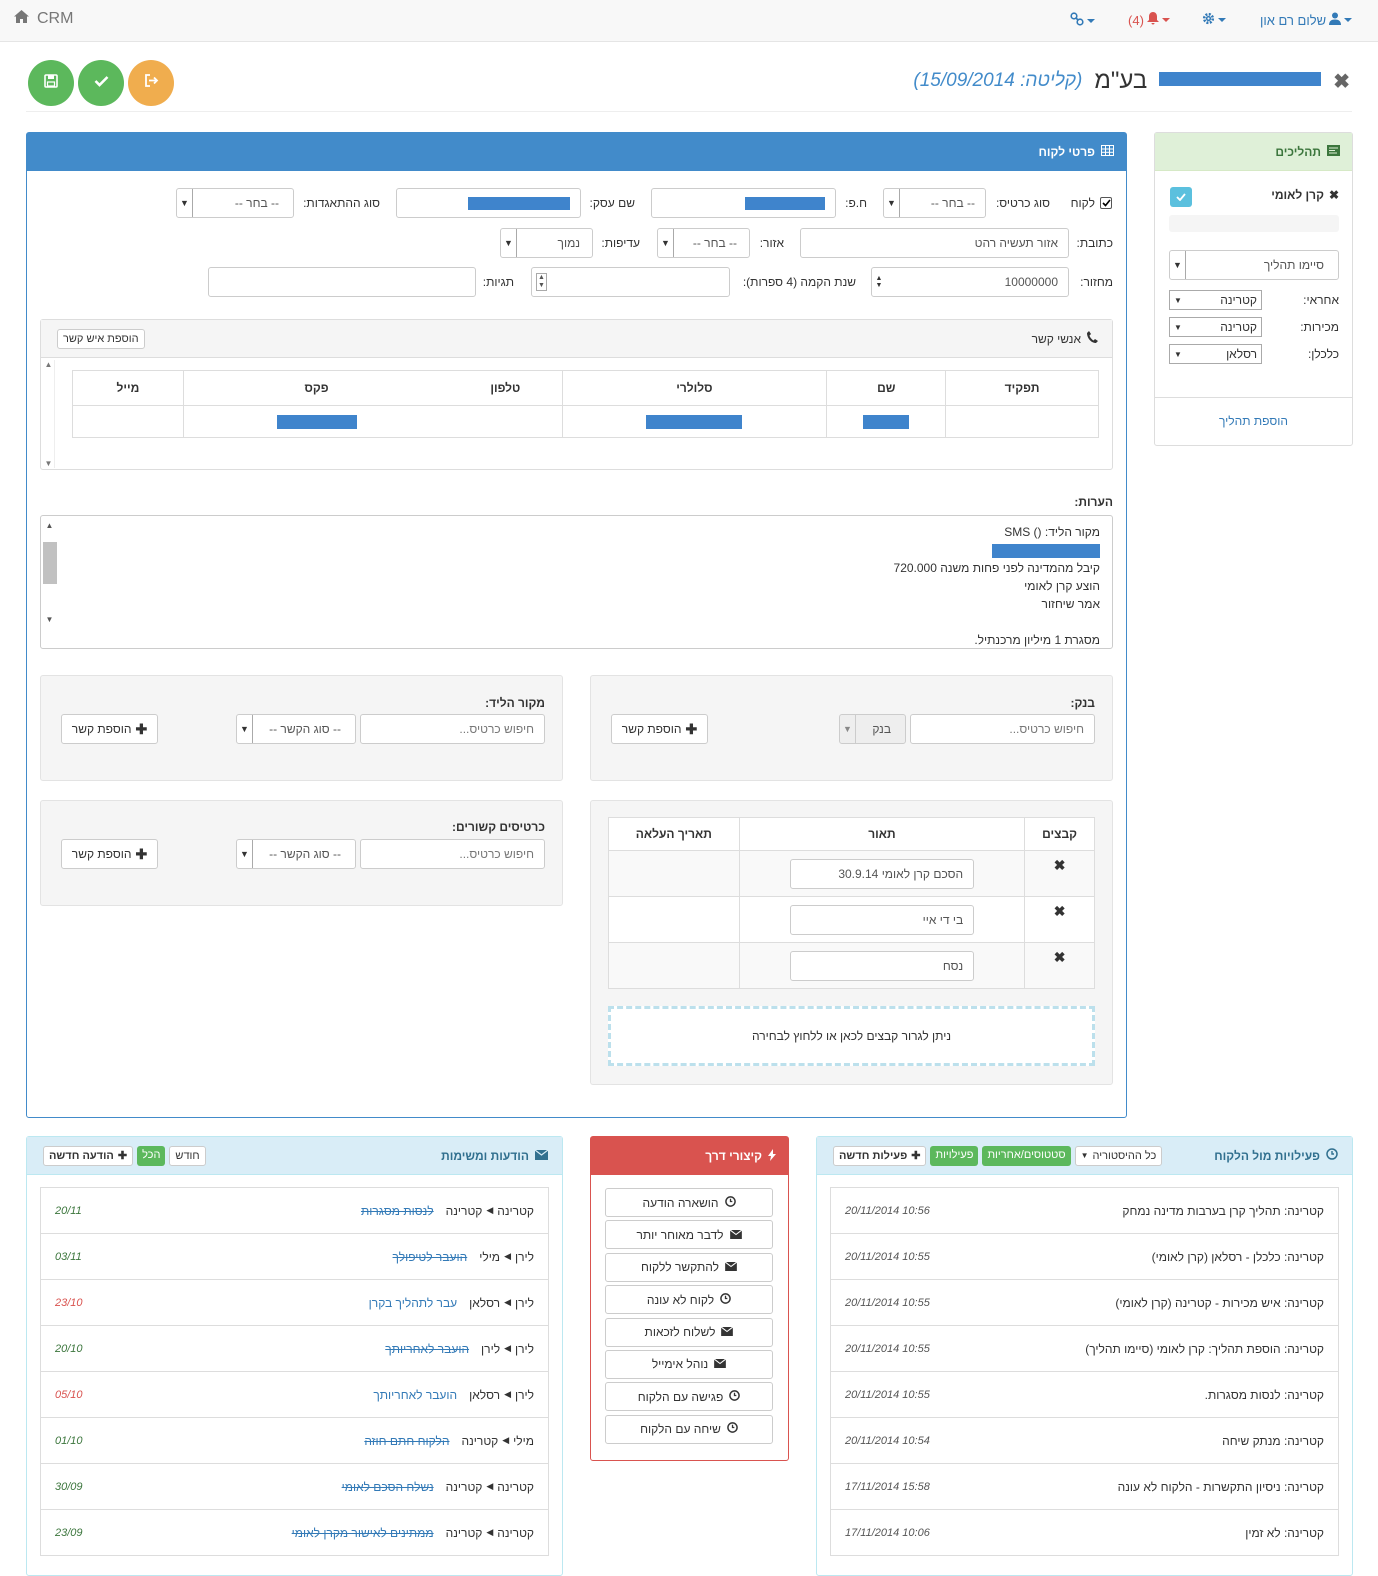 This screenshot has width=1378, height=1576. What do you see at coordinates (934, 243) in the screenshot?
I see `address-field: אזור תעשיה רהט` at bounding box center [934, 243].